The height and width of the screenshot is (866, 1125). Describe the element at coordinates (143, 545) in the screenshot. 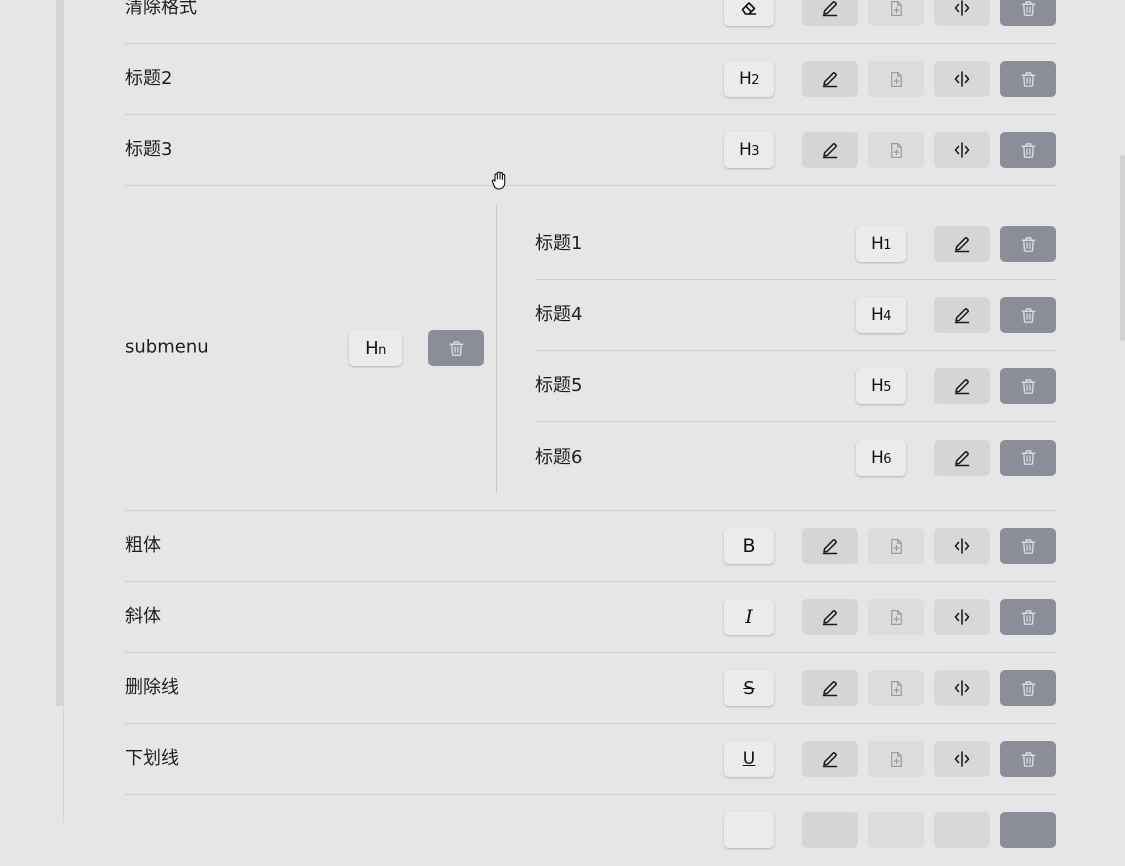

I see `menu-item-label: 粗体` at that location.